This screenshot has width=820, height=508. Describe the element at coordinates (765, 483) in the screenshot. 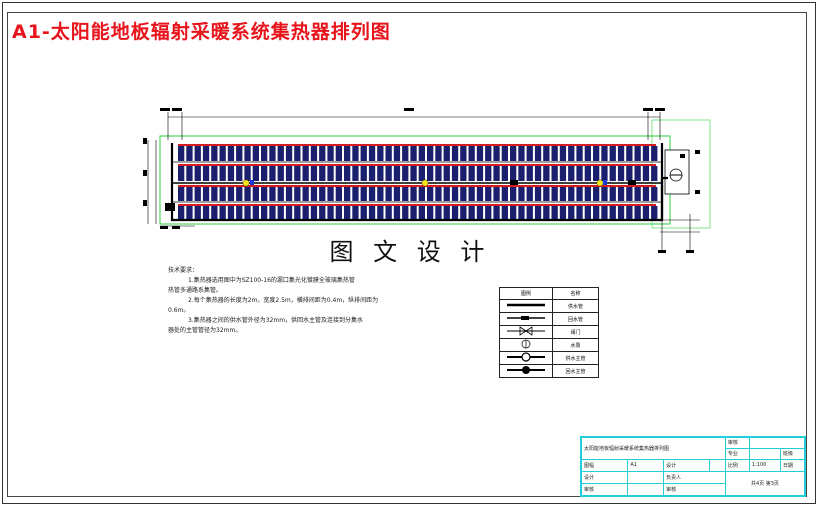

I see `title-block-pages: 共4页 第3页` at that location.